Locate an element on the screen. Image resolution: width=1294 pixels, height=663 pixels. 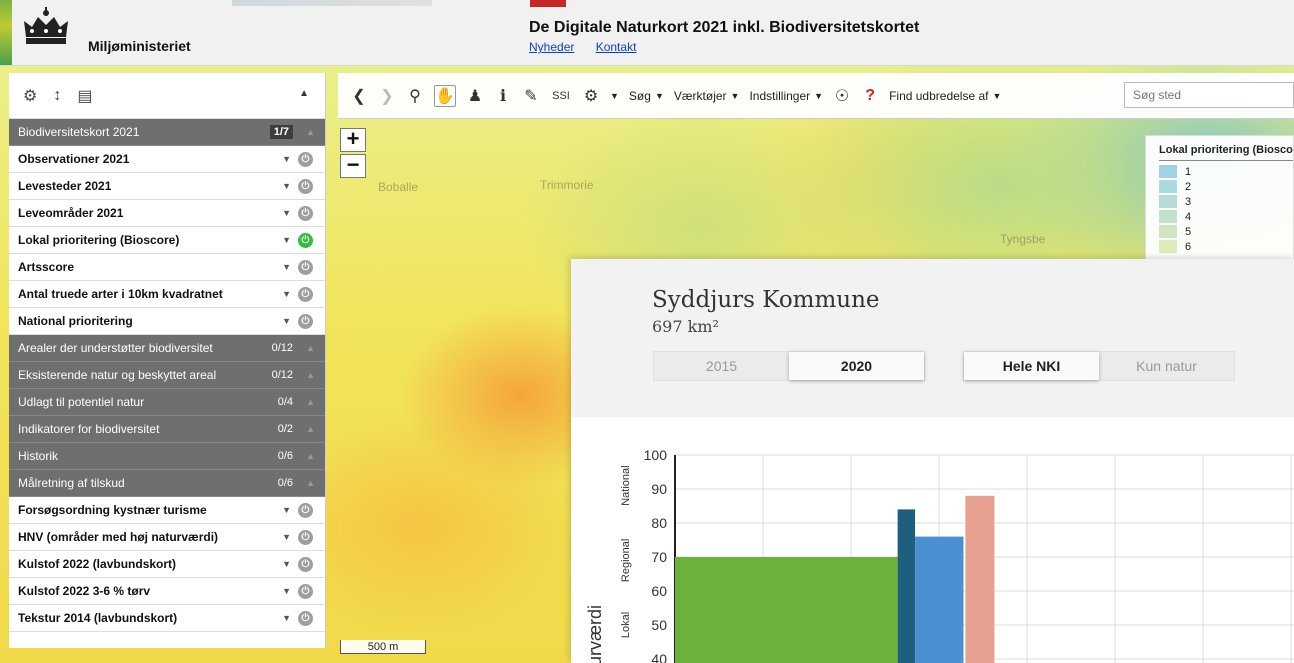
layer-group: Indikatorer for biodiversitet 0/2 ▲ is located at coordinates (167, 429).